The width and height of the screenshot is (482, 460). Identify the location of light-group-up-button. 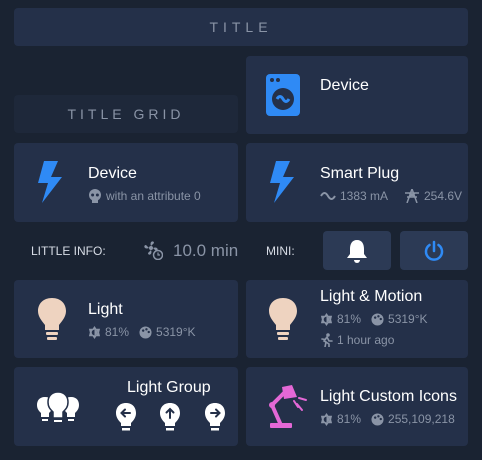
(170, 417).